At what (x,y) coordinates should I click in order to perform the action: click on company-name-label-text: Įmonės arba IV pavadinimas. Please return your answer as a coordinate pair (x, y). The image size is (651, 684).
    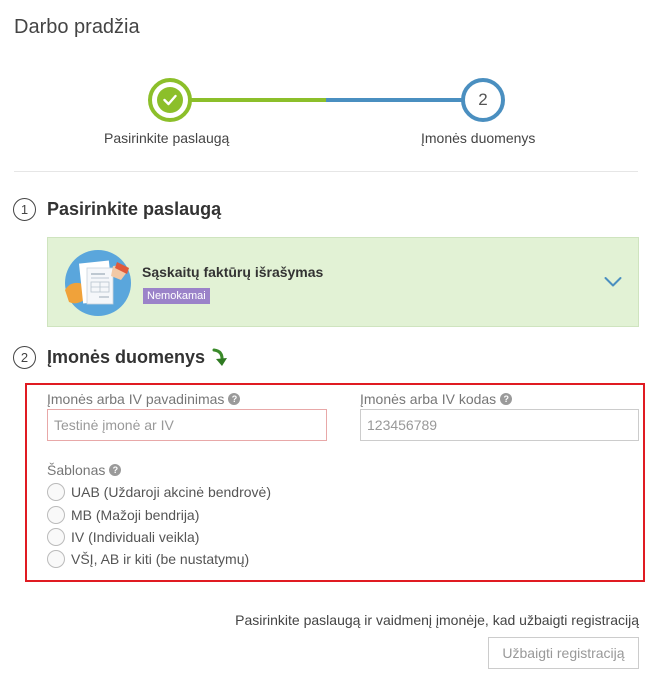
    Looking at the image, I should click on (136, 399).